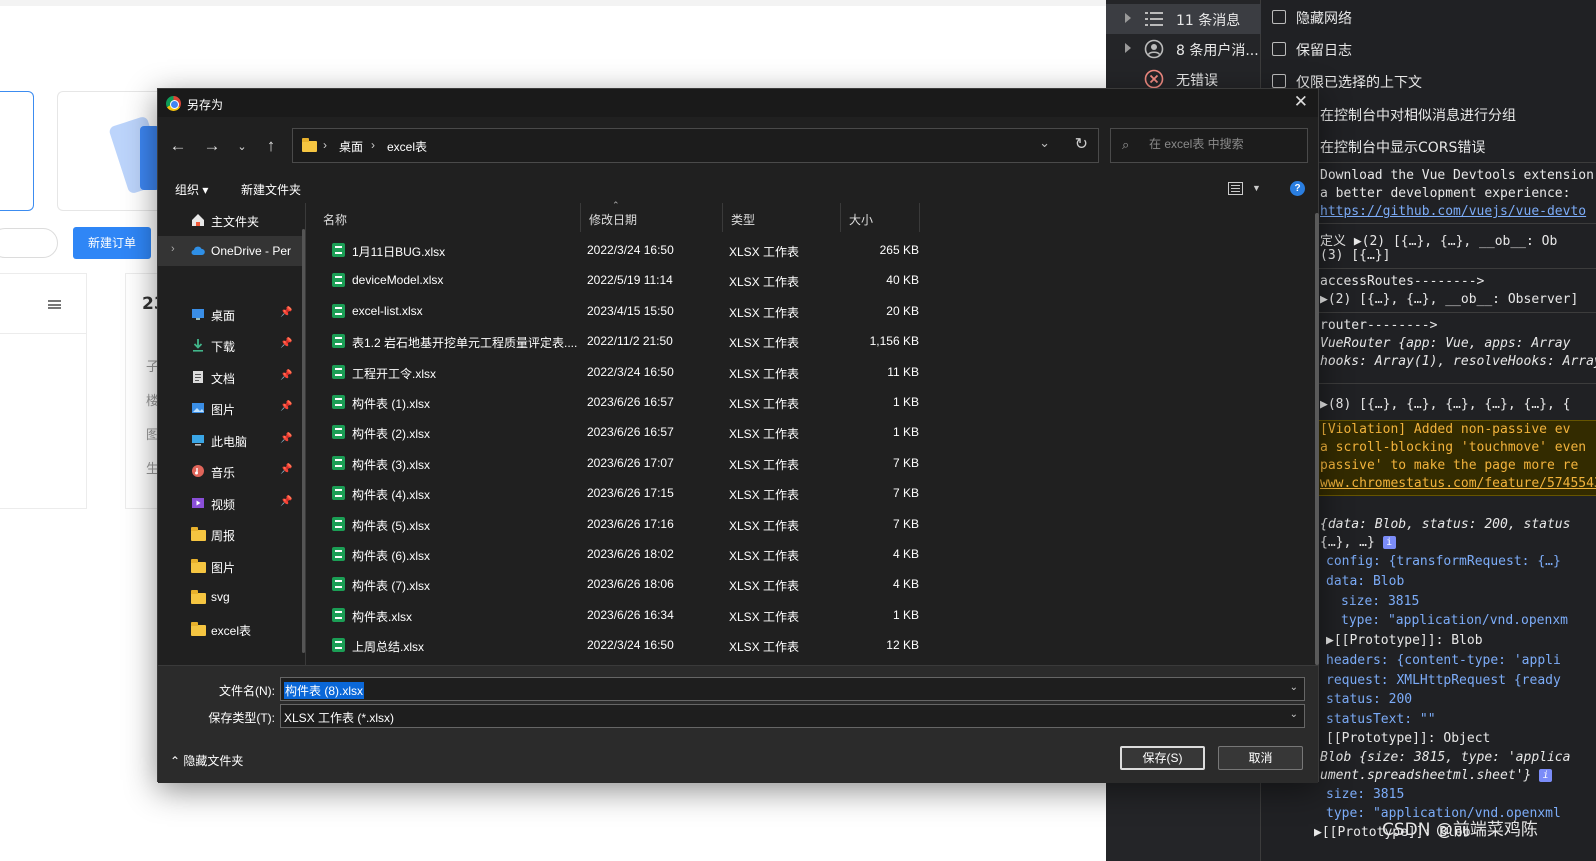  I want to click on console-line: ▶(2) [{…}, {…}, __ob__: Observer], so click(1449, 299).